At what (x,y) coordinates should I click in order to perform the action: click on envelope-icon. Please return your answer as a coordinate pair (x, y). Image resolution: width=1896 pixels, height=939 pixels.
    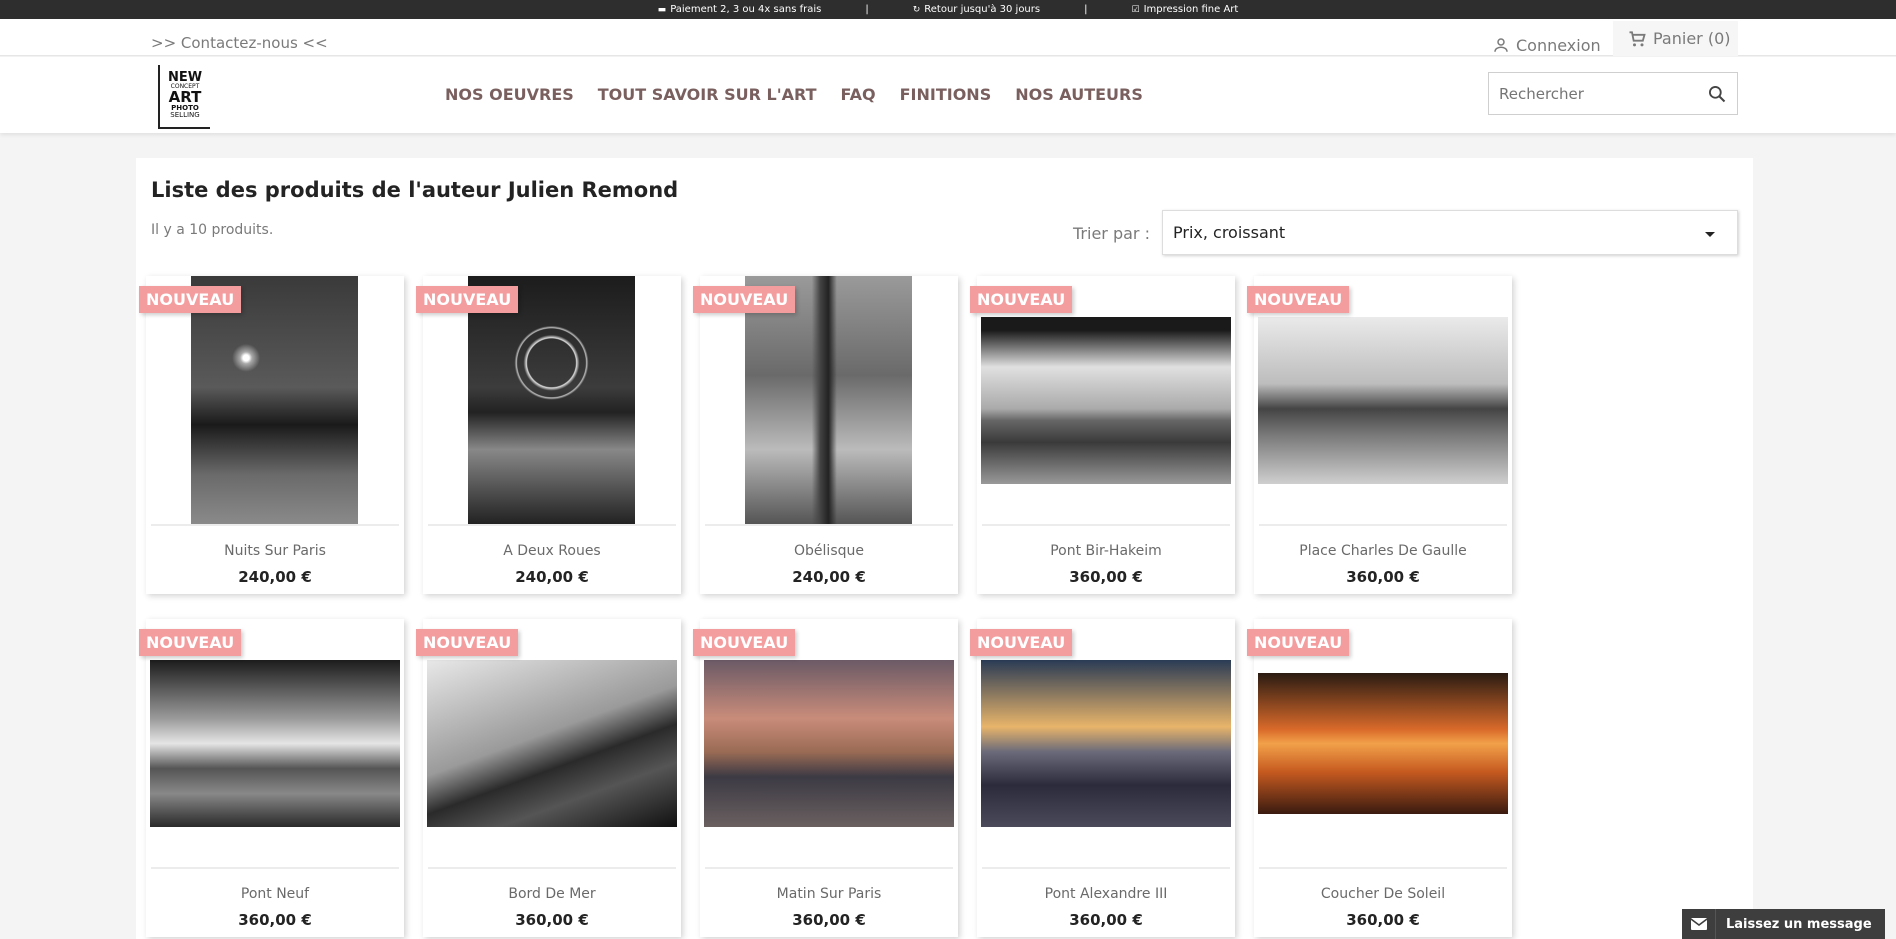
    Looking at the image, I should click on (1699, 924).